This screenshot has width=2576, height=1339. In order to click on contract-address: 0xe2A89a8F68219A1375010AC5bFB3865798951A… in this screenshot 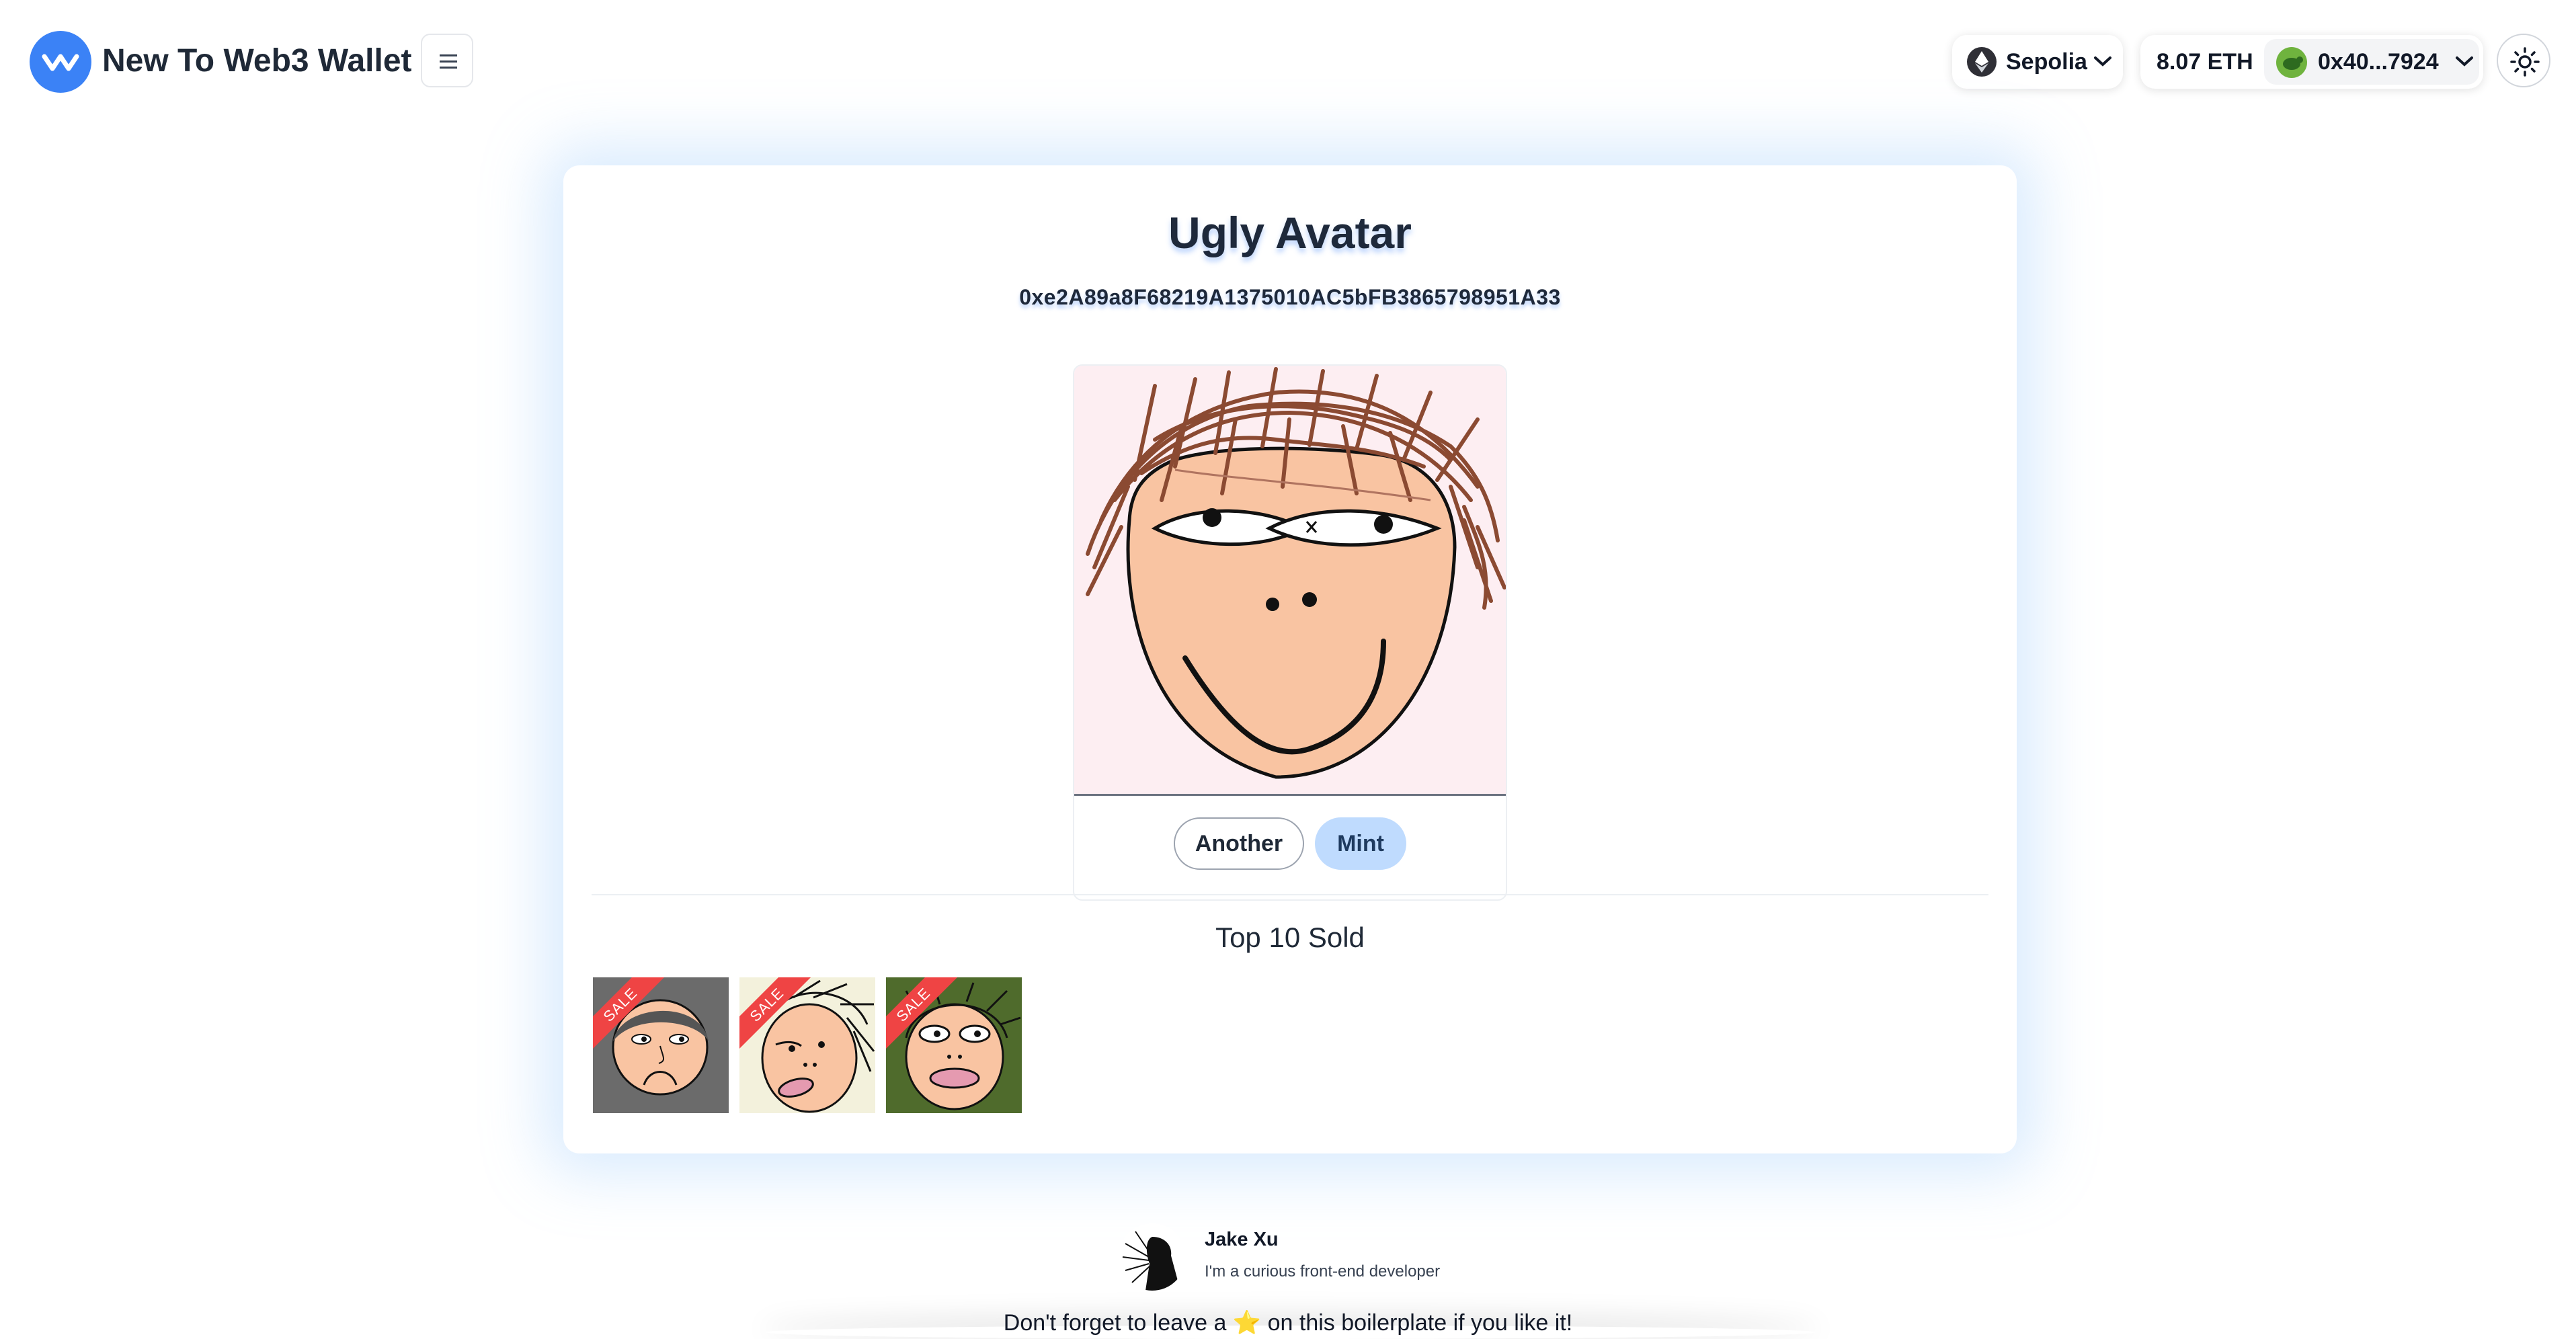, I will do `click(1290, 297)`.